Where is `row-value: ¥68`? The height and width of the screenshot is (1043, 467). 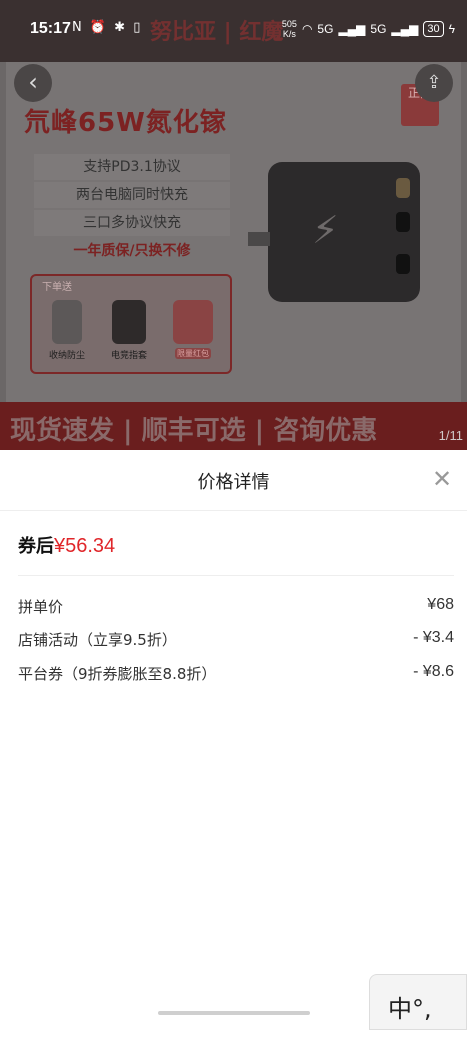 row-value: ¥68 is located at coordinates (440, 604).